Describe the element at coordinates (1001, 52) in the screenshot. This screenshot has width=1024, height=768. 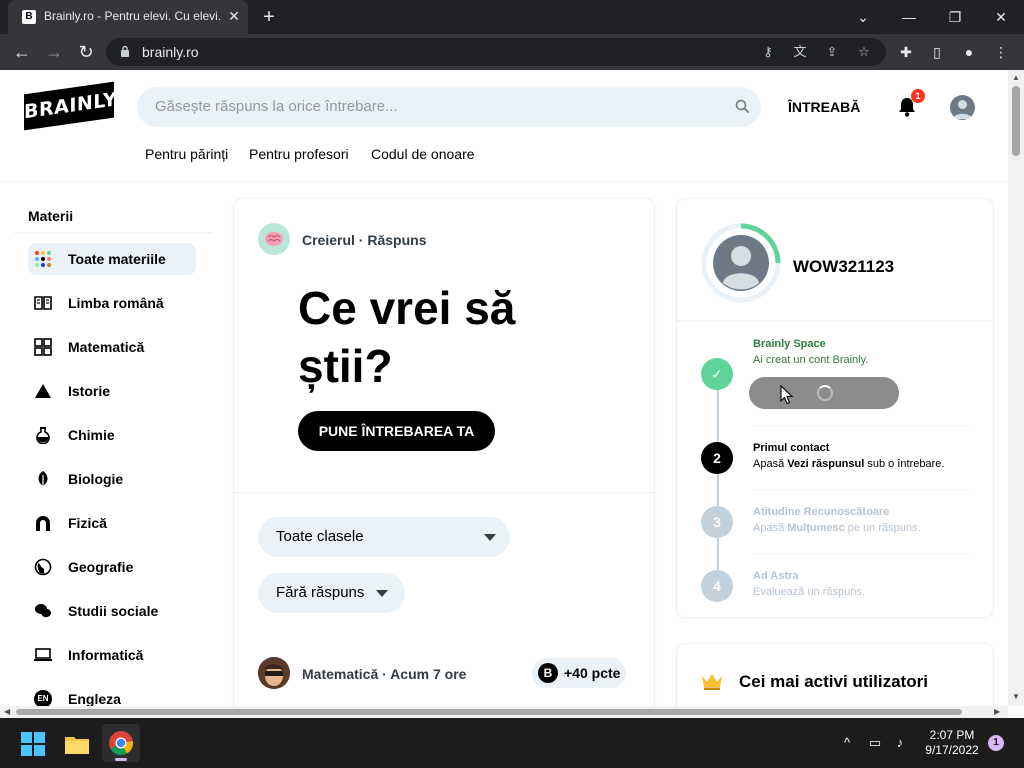
I see `menu-kebab-icon: ⋮` at that location.